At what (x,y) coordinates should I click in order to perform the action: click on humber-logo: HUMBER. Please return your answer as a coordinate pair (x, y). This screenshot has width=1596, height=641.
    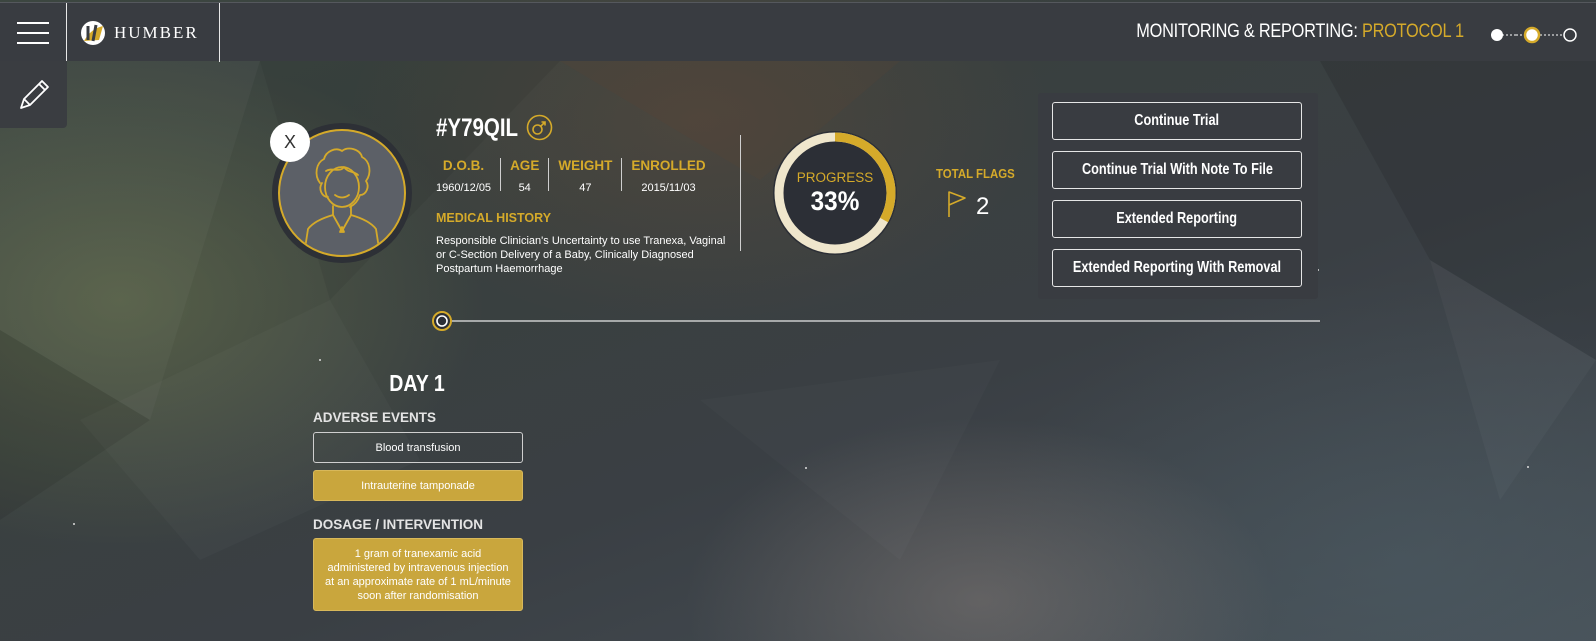
    Looking at the image, I should click on (144, 32).